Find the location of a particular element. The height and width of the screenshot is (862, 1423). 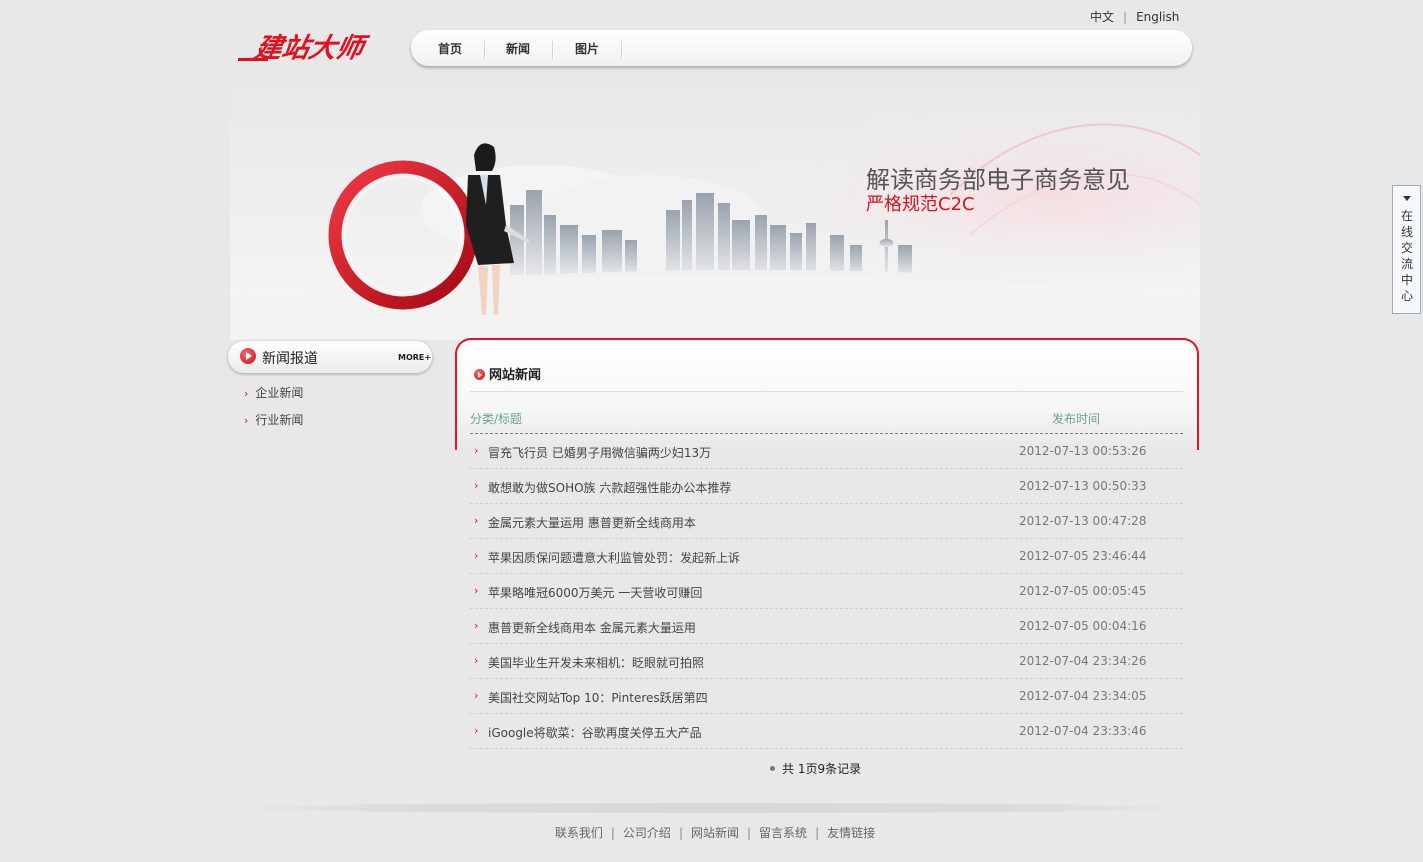

footer-links: 联系我们 | 公司介绍 | 网站新闻 | 留言系统 | 友情链接 is located at coordinates (715, 832).